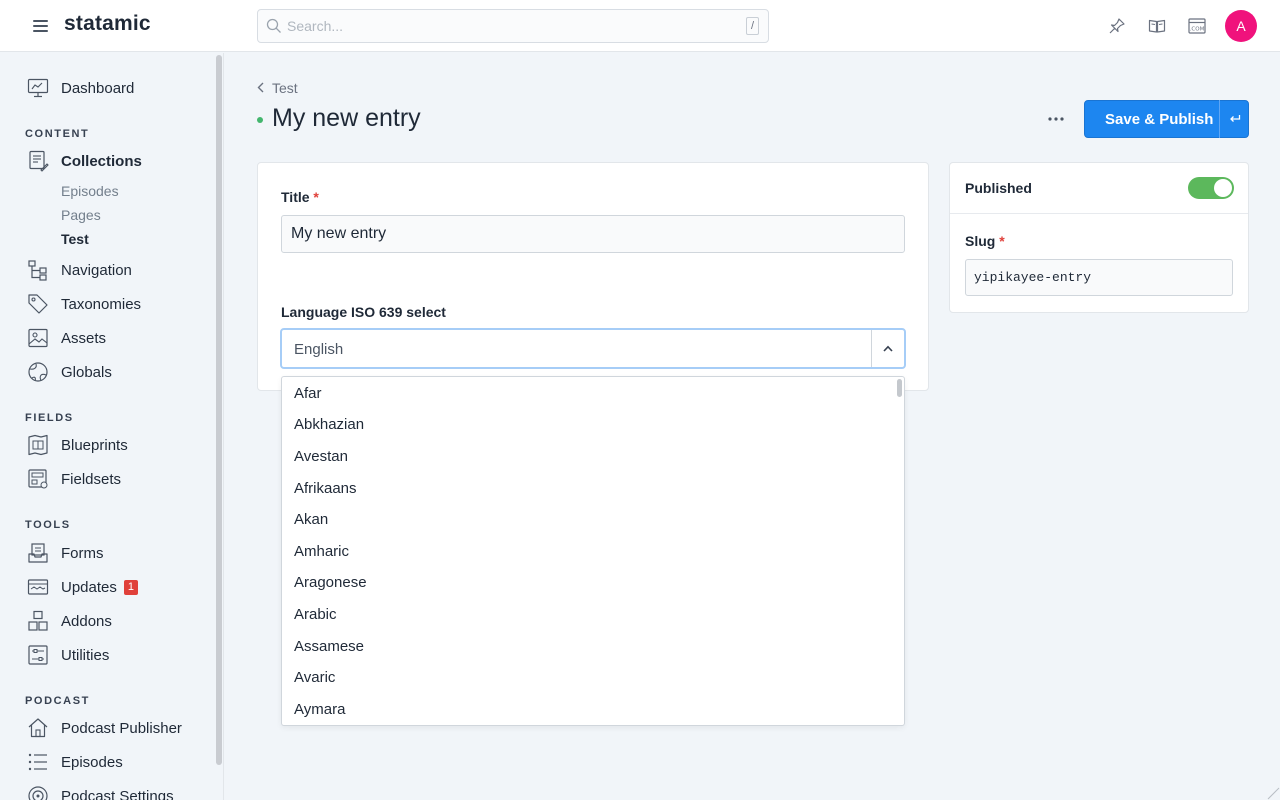 This screenshot has width=1280, height=800. I want to click on sidebar-item-dashboard: Dashboard, so click(80, 88).